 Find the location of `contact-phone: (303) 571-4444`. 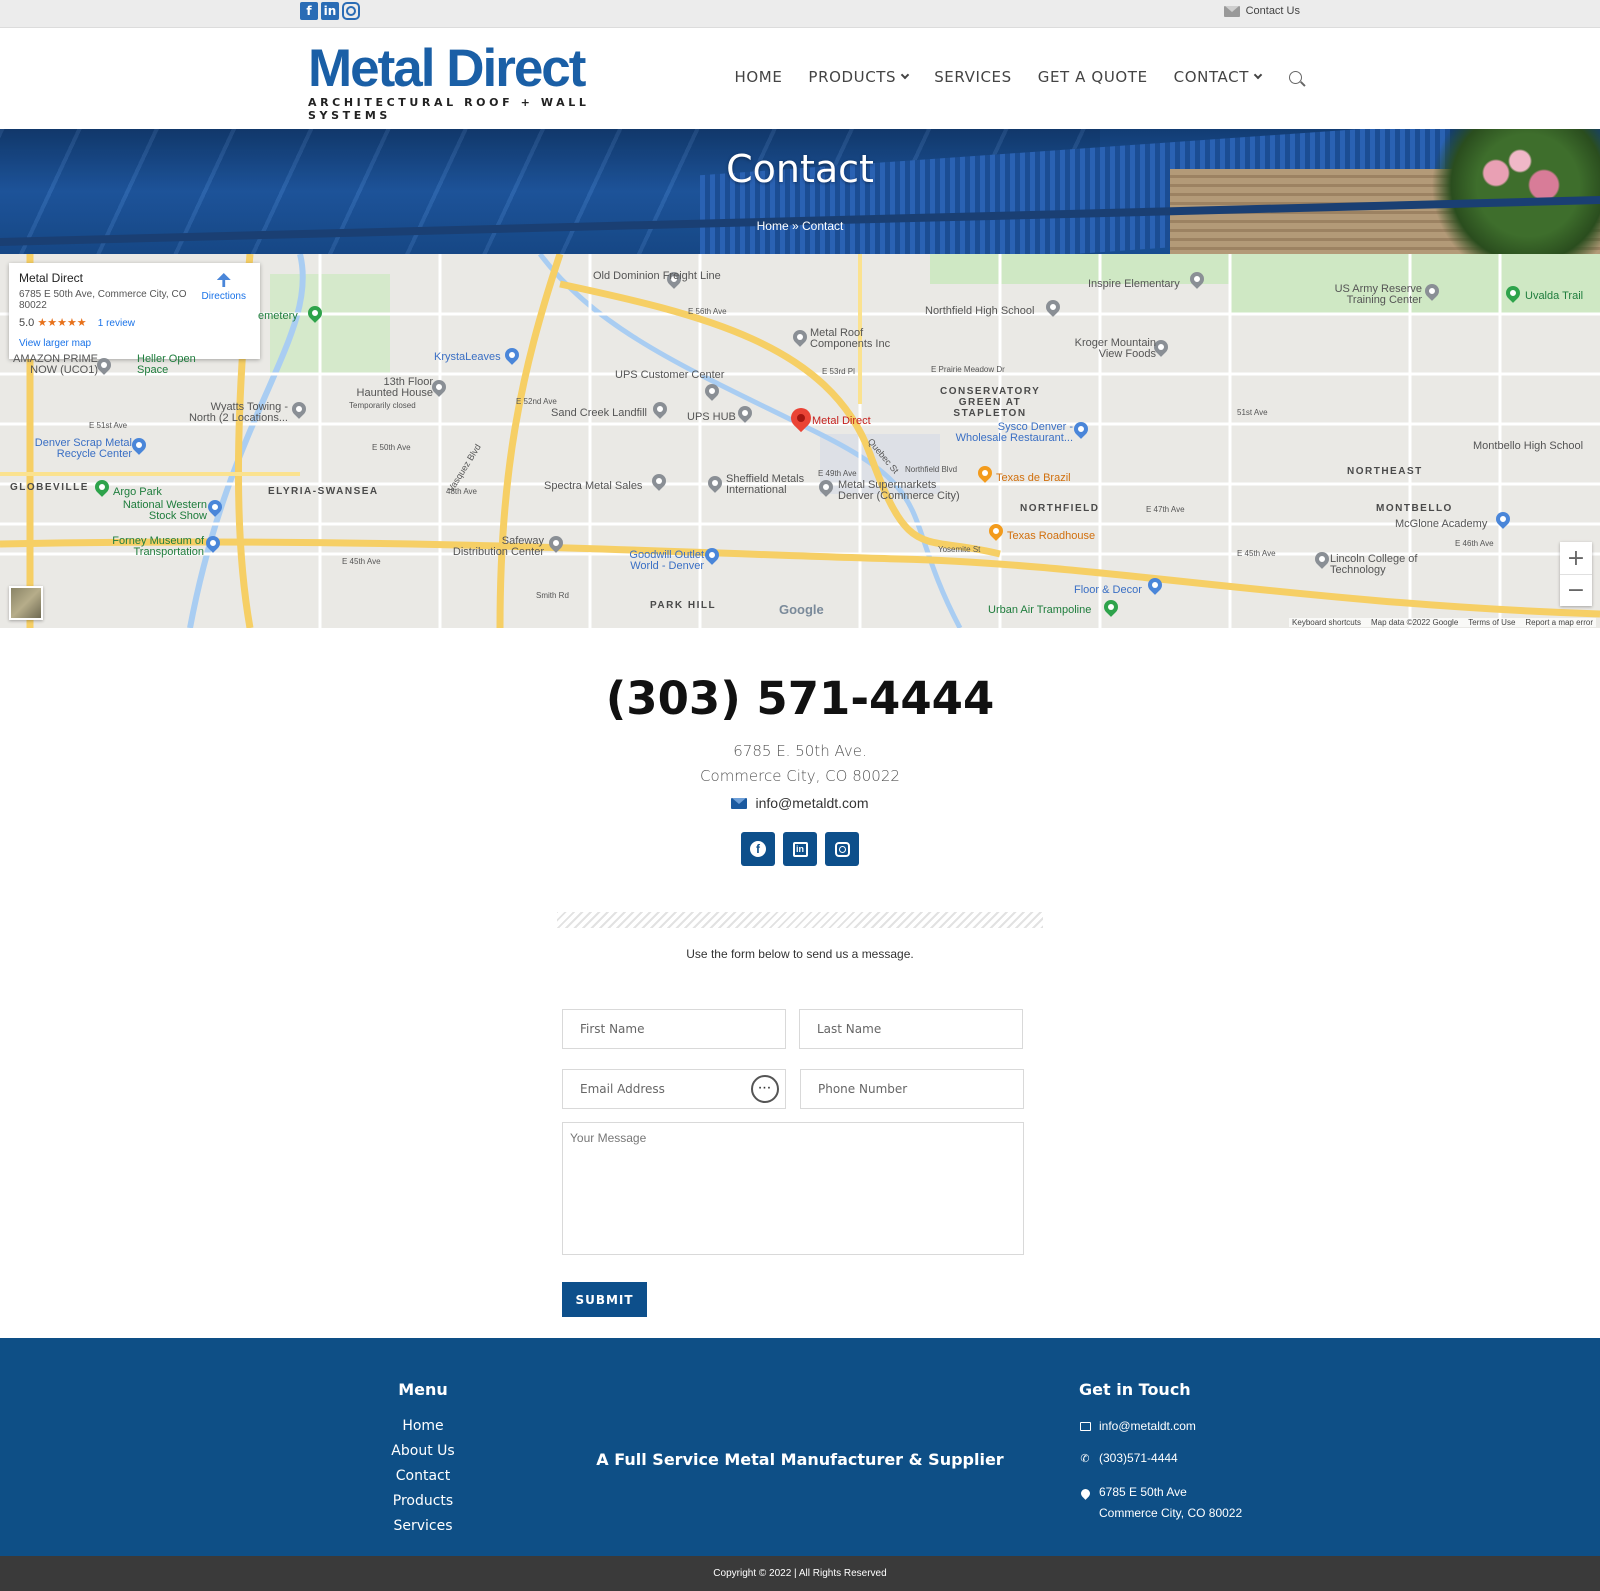

contact-phone: (303) 571-4444 is located at coordinates (800, 698).